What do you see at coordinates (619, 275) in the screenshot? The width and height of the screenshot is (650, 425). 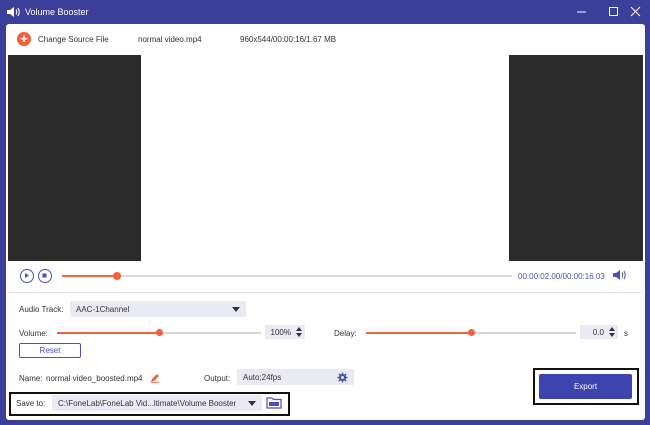 I see `volume-icon` at bounding box center [619, 275].